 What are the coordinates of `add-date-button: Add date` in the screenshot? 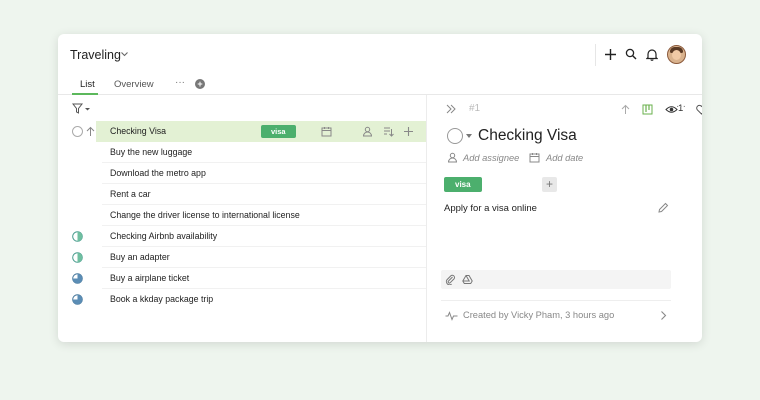 It's located at (564, 158).